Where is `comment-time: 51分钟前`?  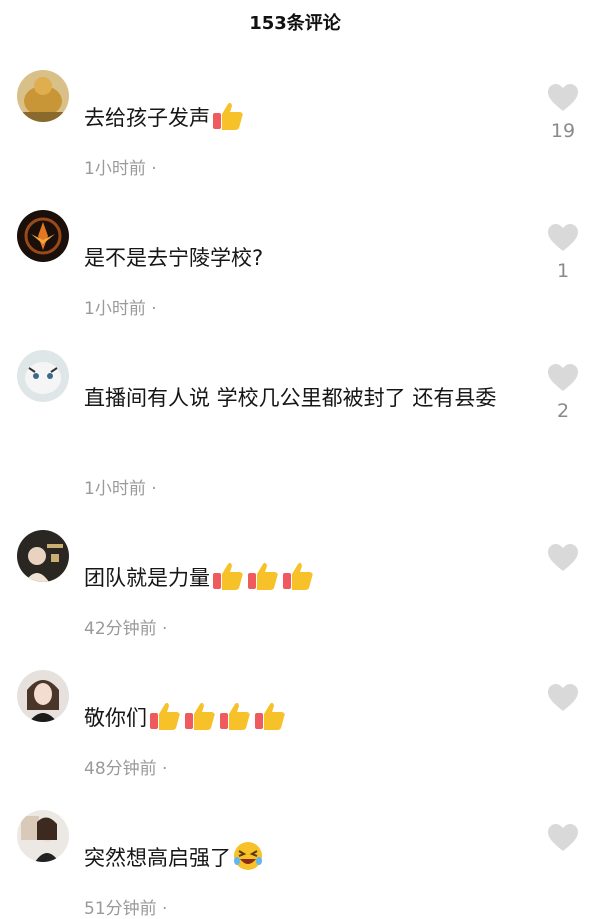 comment-time: 51分钟前 is located at coordinates (120, 909).